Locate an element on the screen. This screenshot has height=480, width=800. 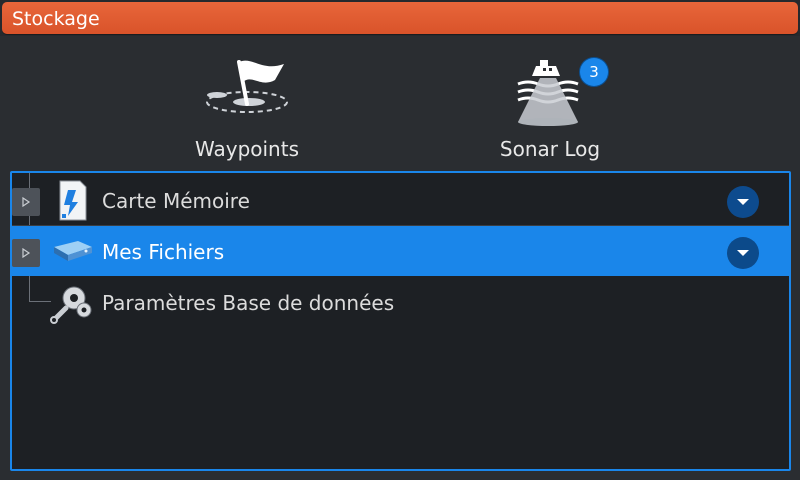
tree-item-mes-fichiers: Mes Fichiers is located at coordinates (400, 251).